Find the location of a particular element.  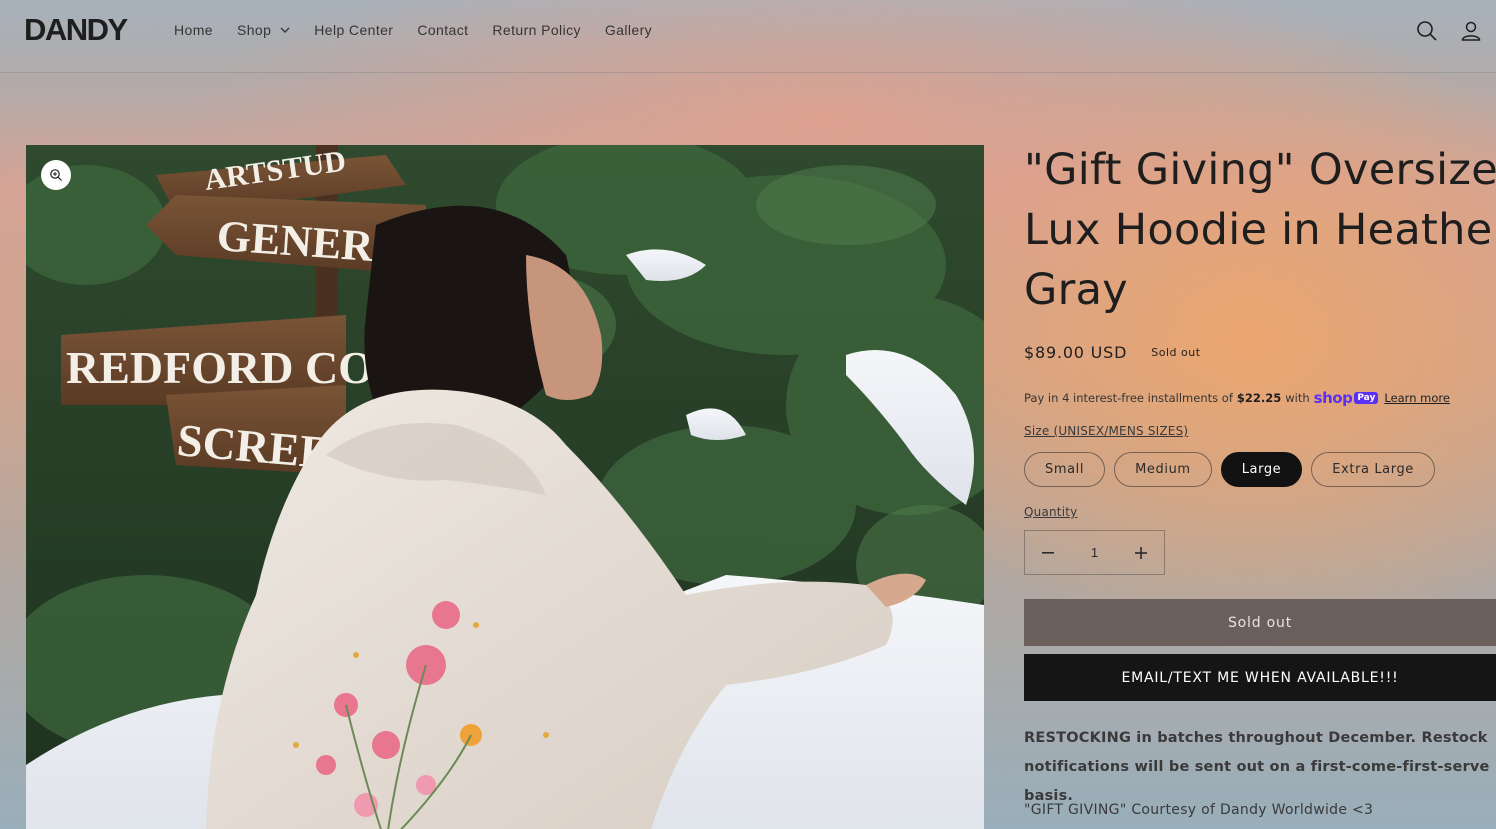

product-title-line: "Gift Giving" Oversized is located at coordinates (1260, 170).